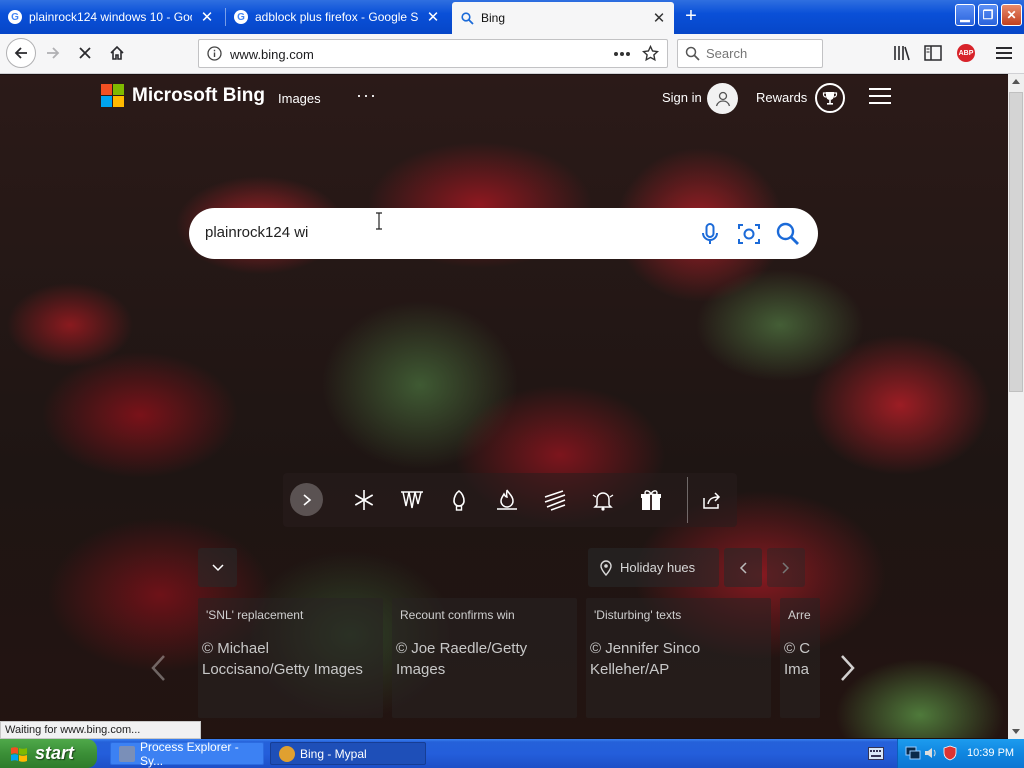  I want to click on google-icon: G, so click(15, 17).